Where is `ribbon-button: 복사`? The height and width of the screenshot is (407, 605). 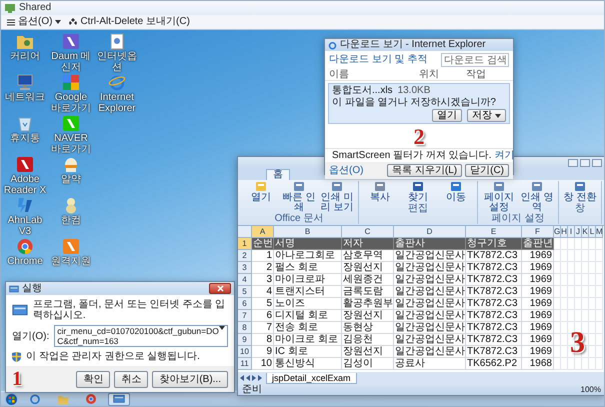
ribbon-button: 복사 is located at coordinates (380, 192).